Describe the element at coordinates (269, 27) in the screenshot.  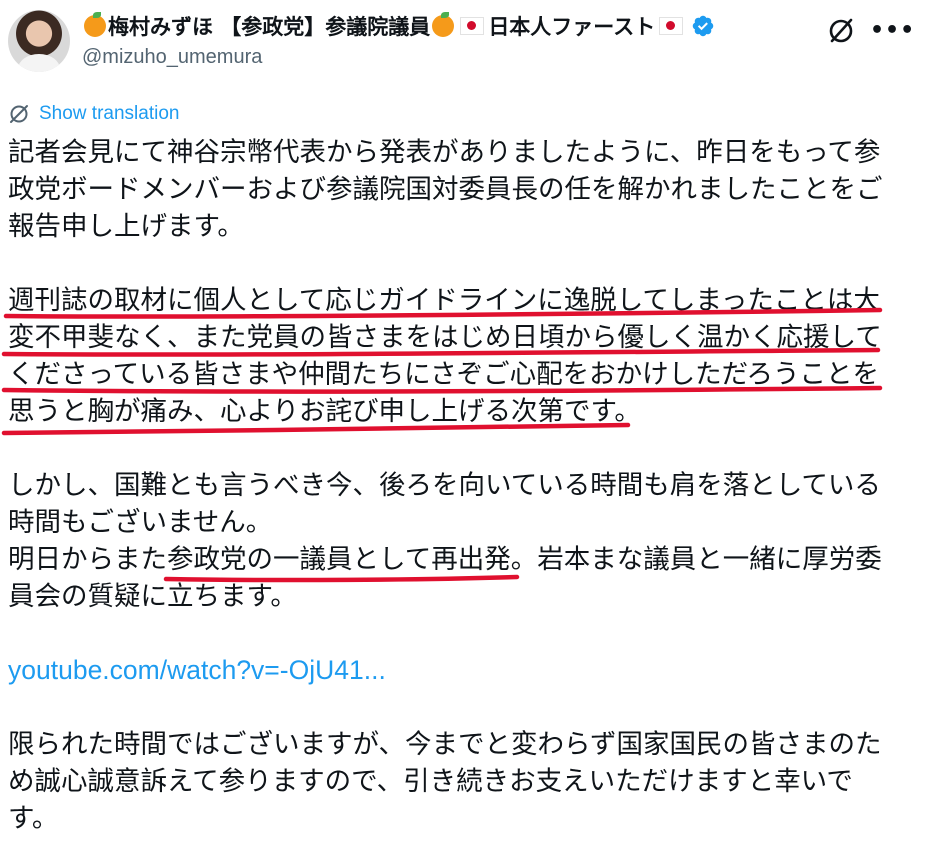
I see `display-name-text: 梅村みずほ 【参政党】参議院議員` at that location.